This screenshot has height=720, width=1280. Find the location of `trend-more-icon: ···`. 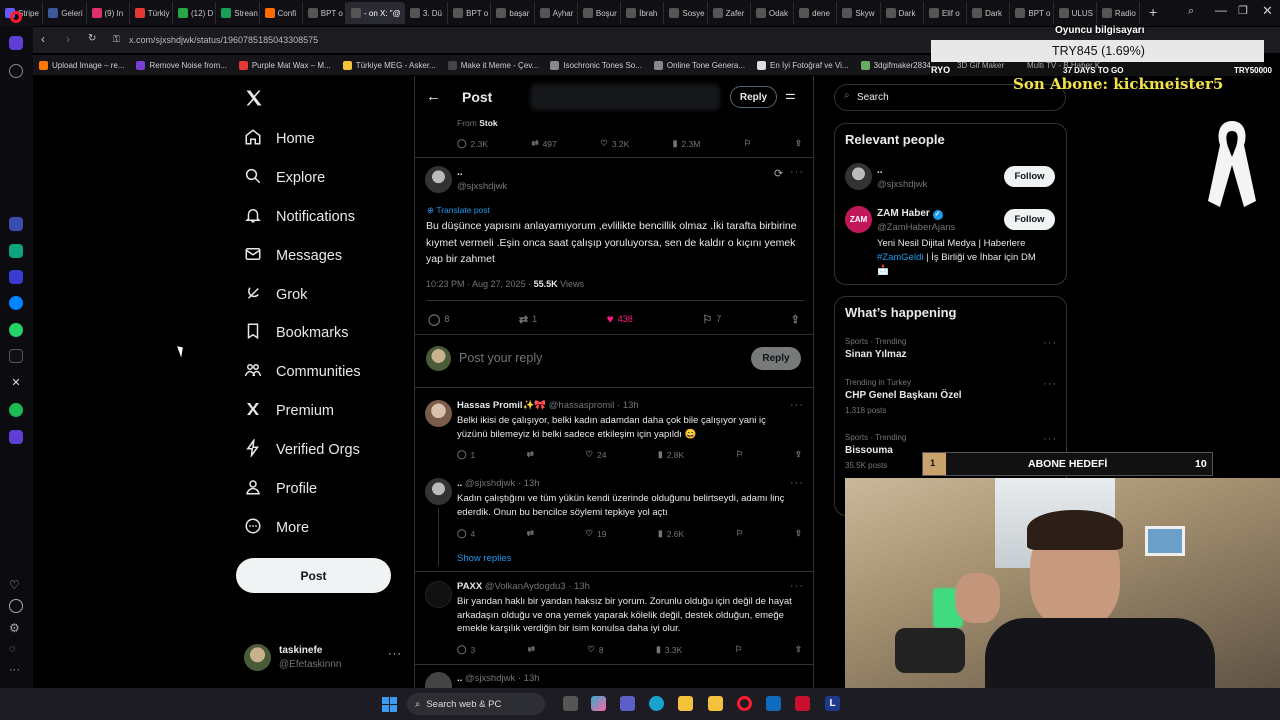

trend-more-icon: ··· is located at coordinates (1050, 343).